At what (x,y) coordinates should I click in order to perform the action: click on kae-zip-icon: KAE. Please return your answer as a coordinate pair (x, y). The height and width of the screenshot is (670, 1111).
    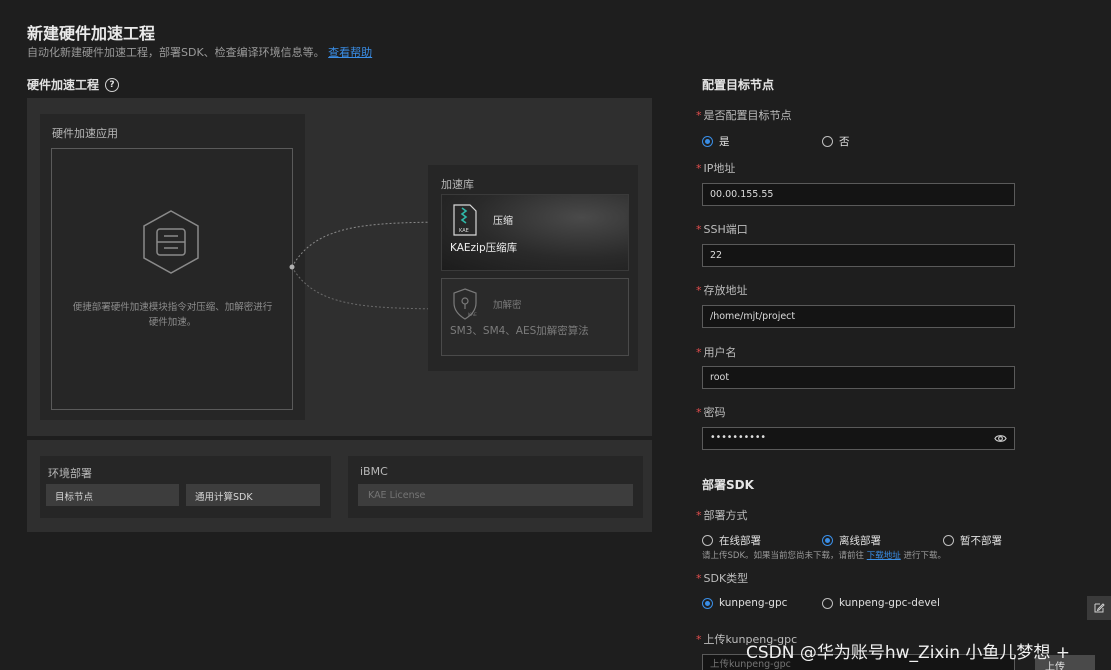
    Looking at the image, I should click on (465, 220).